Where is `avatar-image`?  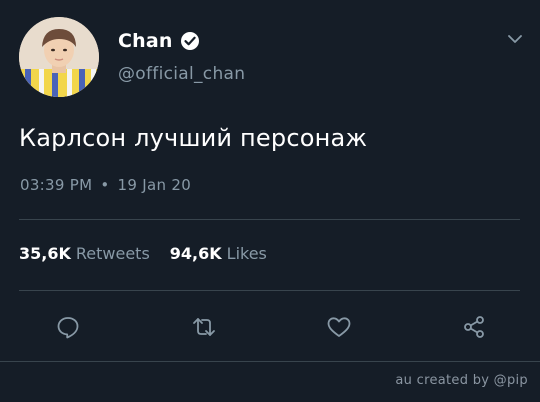 avatar-image is located at coordinates (59, 57).